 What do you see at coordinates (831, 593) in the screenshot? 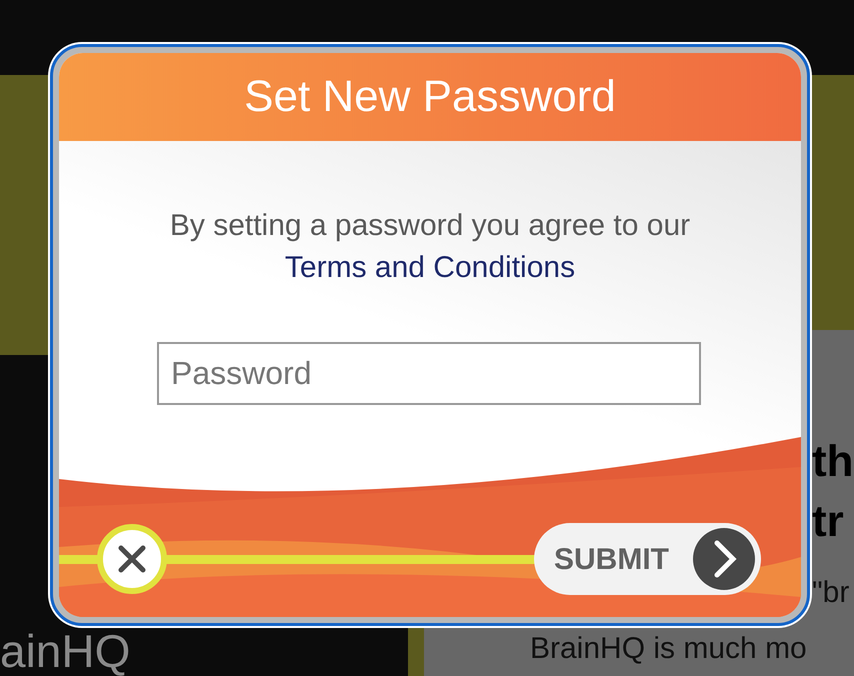
I see `body-text: "br` at bounding box center [831, 593].